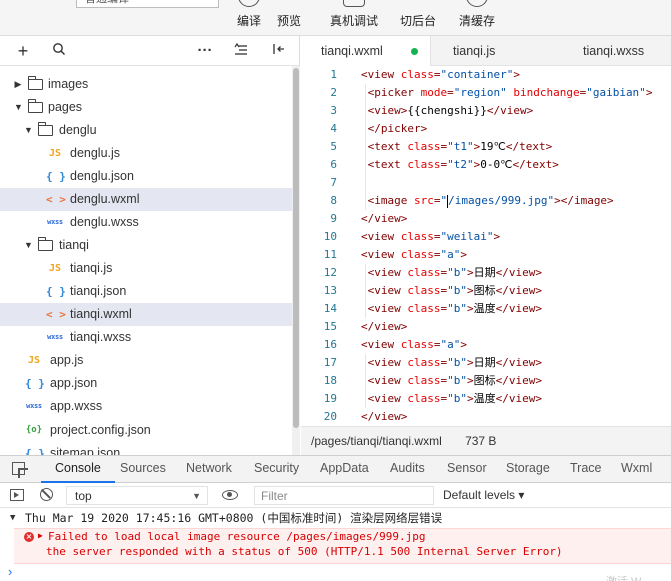 The height and width of the screenshot is (581, 671). Describe the element at coordinates (486, 417) in the screenshot. I see `code-line: 20 </view>` at that location.